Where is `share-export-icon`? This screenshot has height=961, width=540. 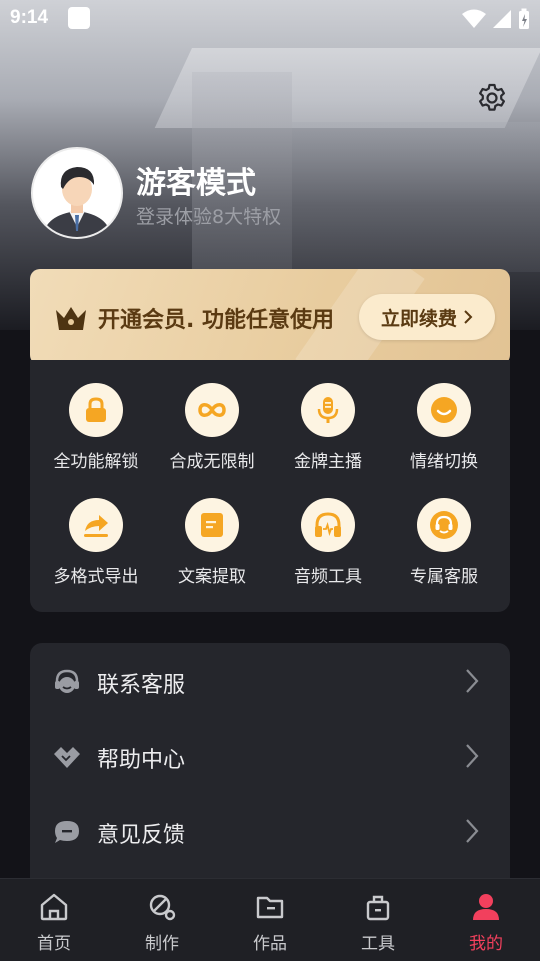 share-export-icon is located at coordinates (96, 526).